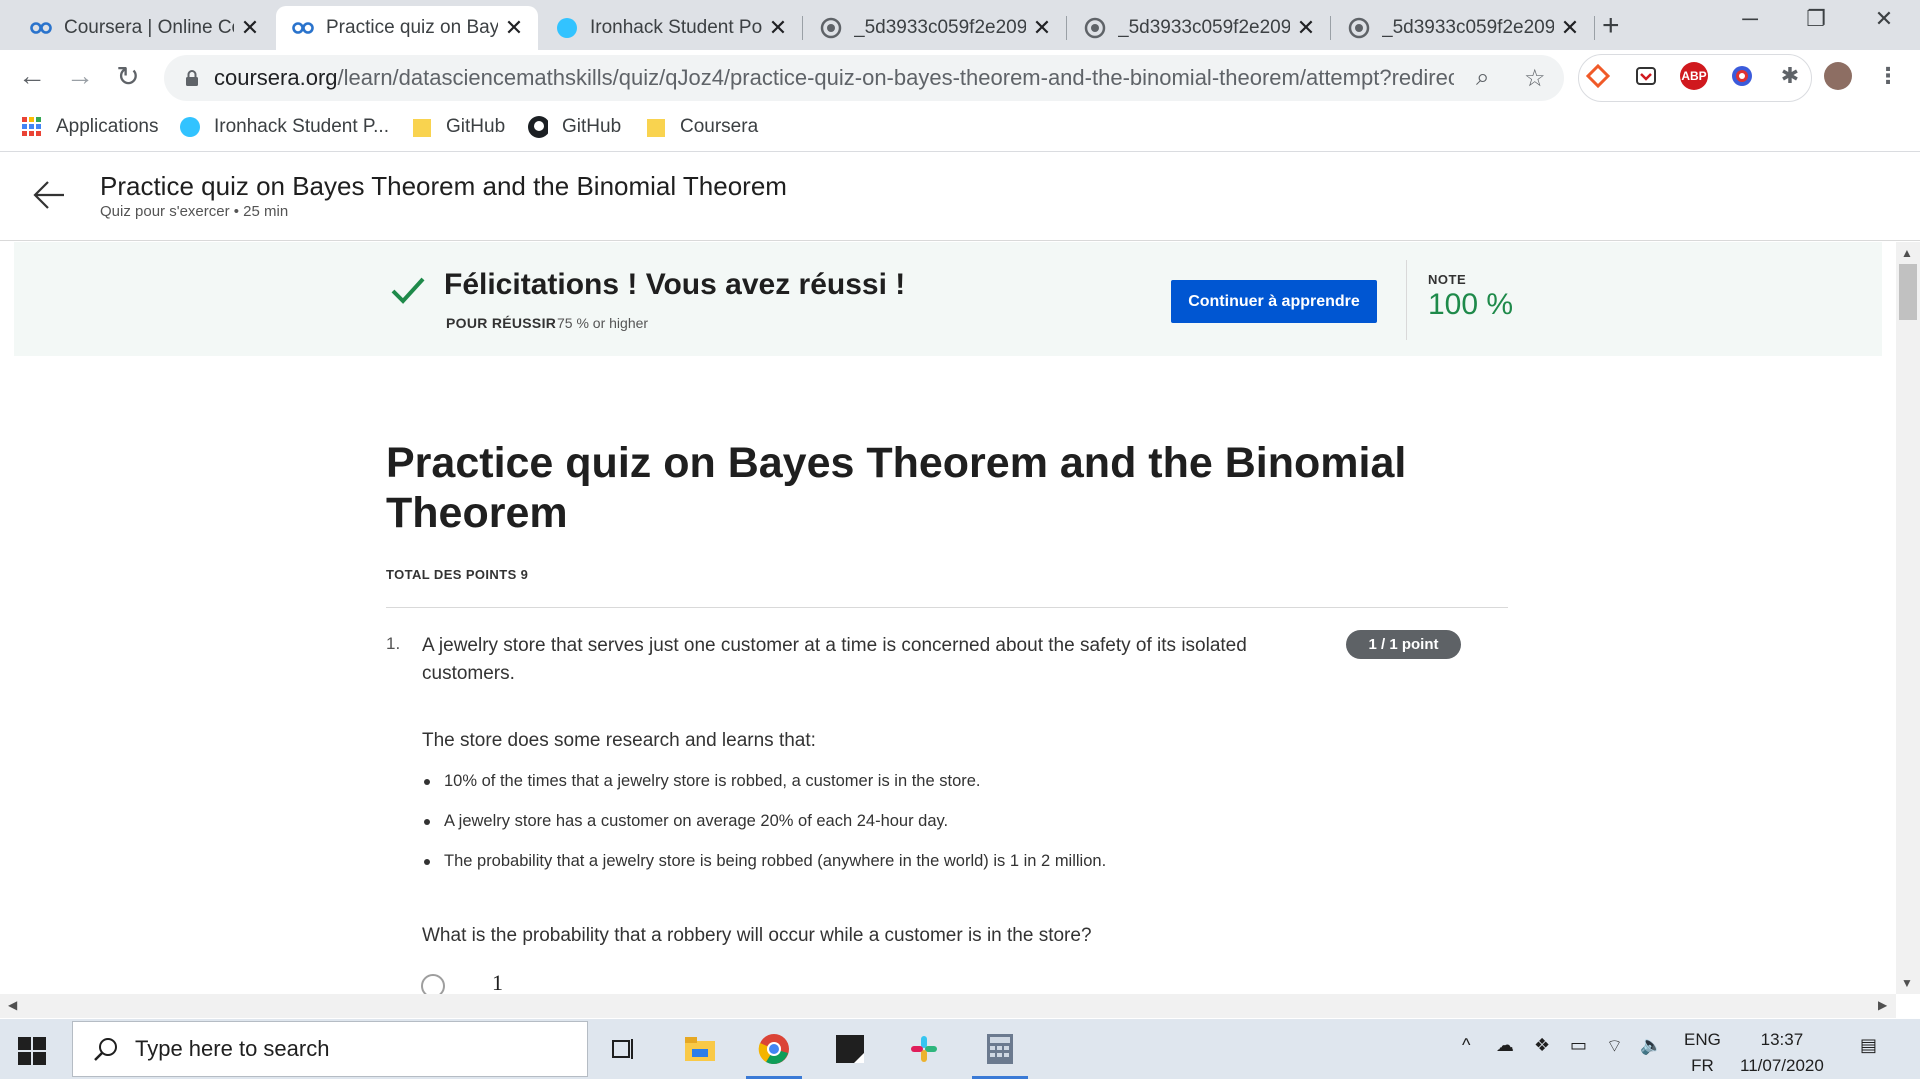 The width and height of the screenshot is (1920, 1079). I want to click on banner-divider, so click(1406, 300).